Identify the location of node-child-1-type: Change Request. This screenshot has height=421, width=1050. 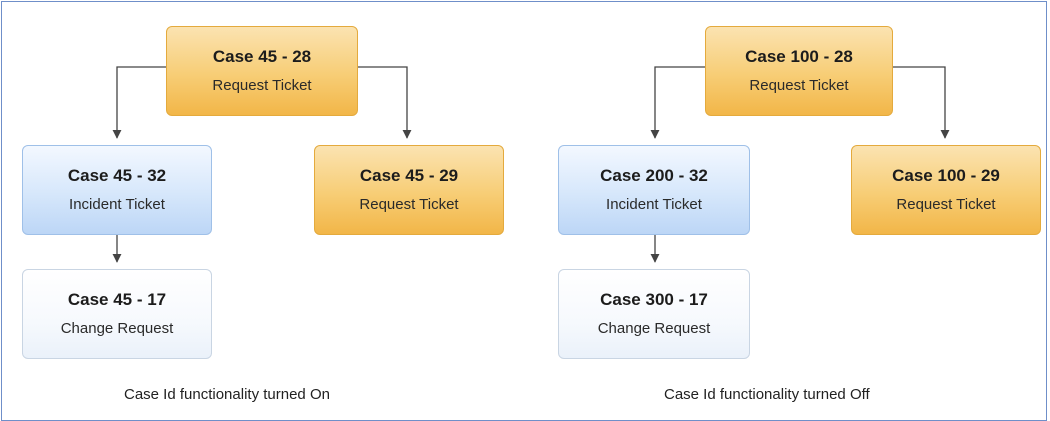
(117, 328).